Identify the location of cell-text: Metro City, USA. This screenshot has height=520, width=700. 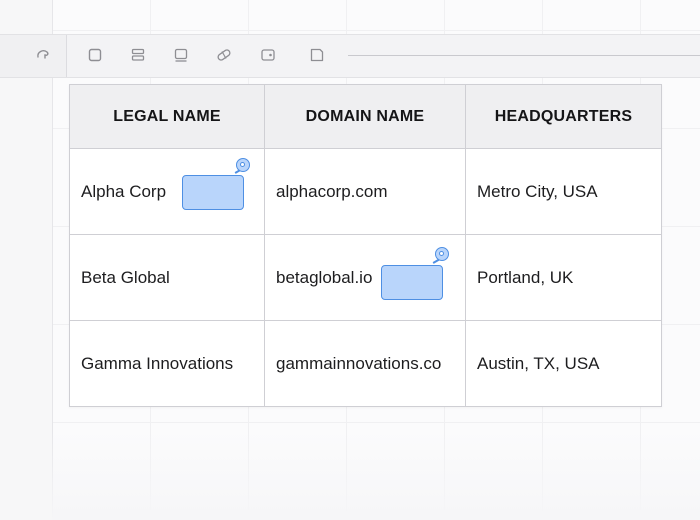
(537, 191).